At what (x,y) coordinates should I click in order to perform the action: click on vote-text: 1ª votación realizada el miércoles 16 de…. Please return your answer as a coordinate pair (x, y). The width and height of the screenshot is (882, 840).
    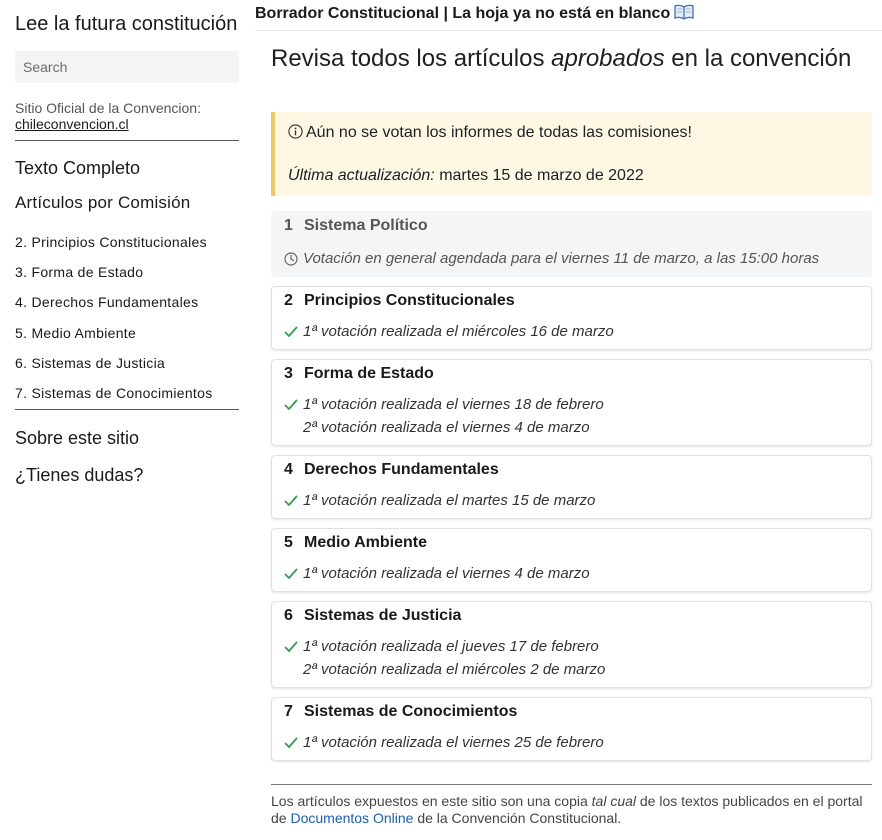
    Looking at the image, I should click on (458, 331).